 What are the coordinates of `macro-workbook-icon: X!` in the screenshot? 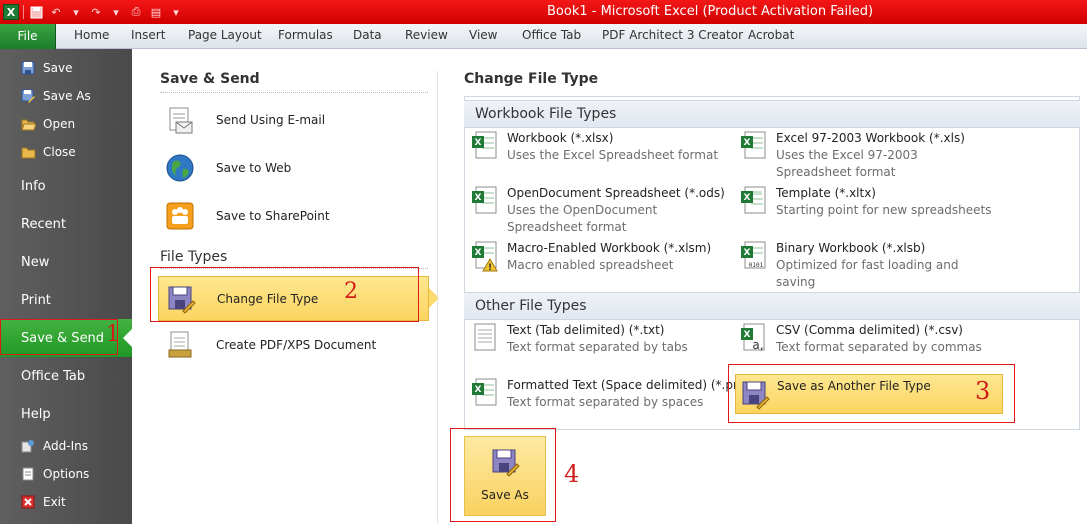 It's located at (485, 256).